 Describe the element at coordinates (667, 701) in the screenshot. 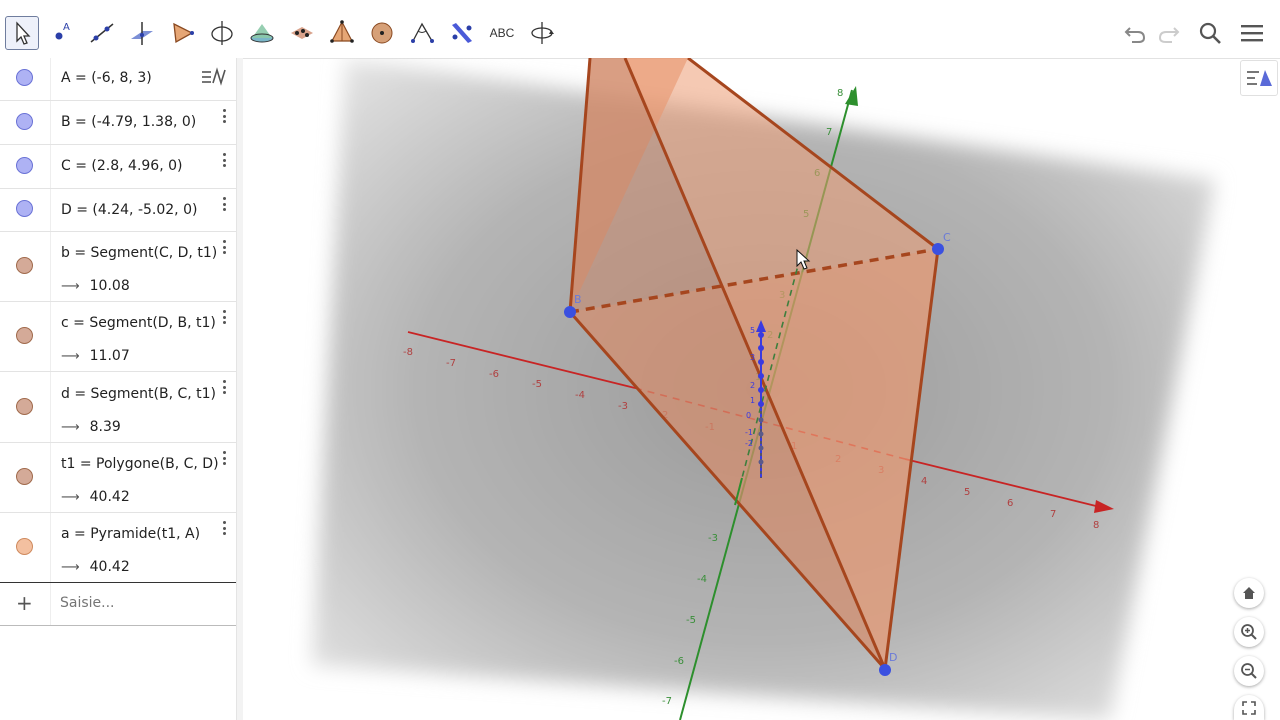

I see `svg-text: -7` at that location.